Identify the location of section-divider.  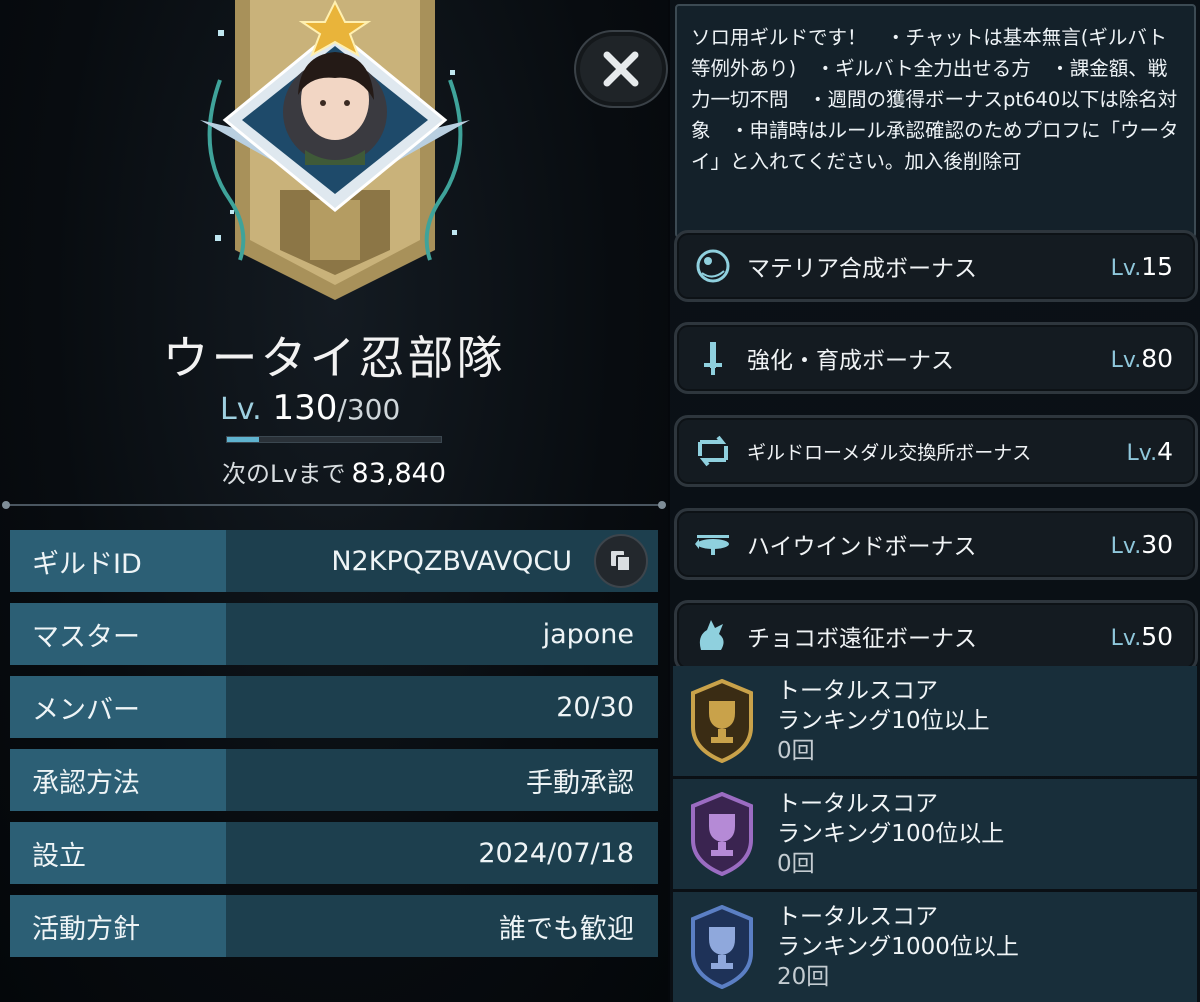
(334, 505).